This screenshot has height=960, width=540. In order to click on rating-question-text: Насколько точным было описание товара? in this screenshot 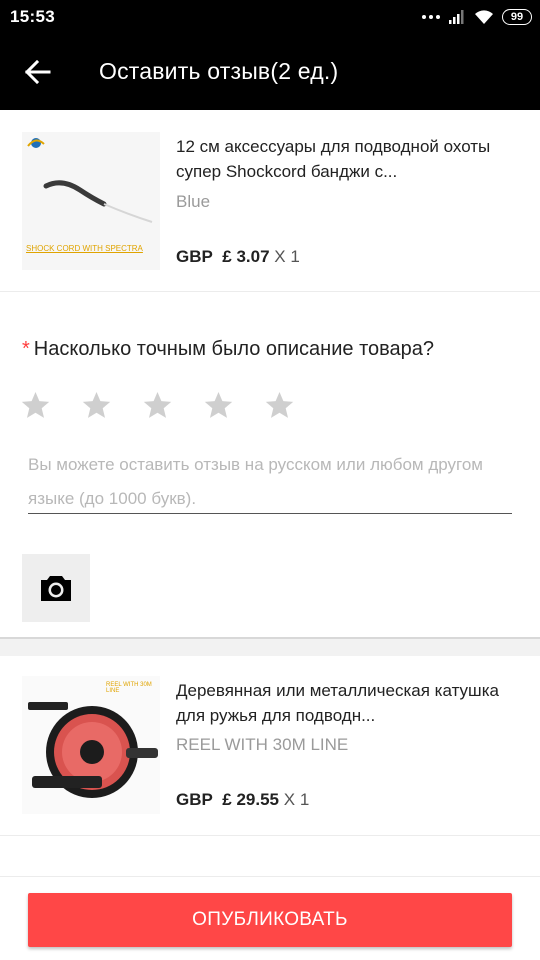, I will do `click(234, 349)`.